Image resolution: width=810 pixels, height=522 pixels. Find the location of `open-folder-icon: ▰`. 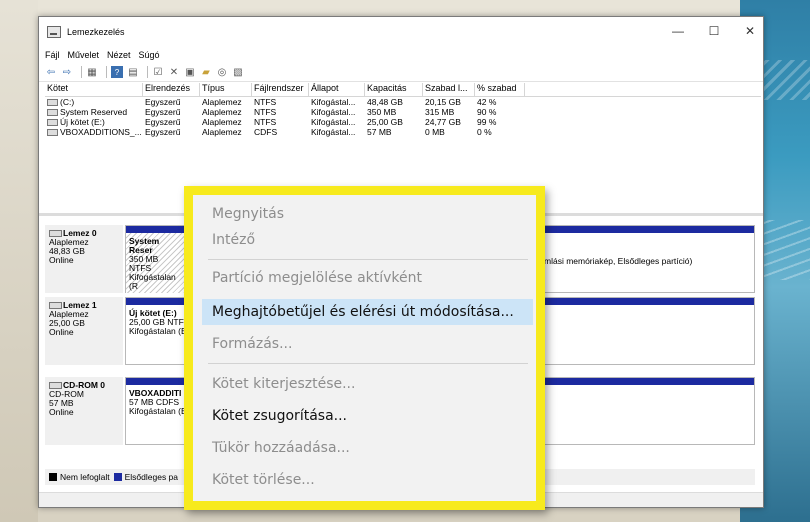

open-folder-icon: ▰ is located at coordinates (206, 72).